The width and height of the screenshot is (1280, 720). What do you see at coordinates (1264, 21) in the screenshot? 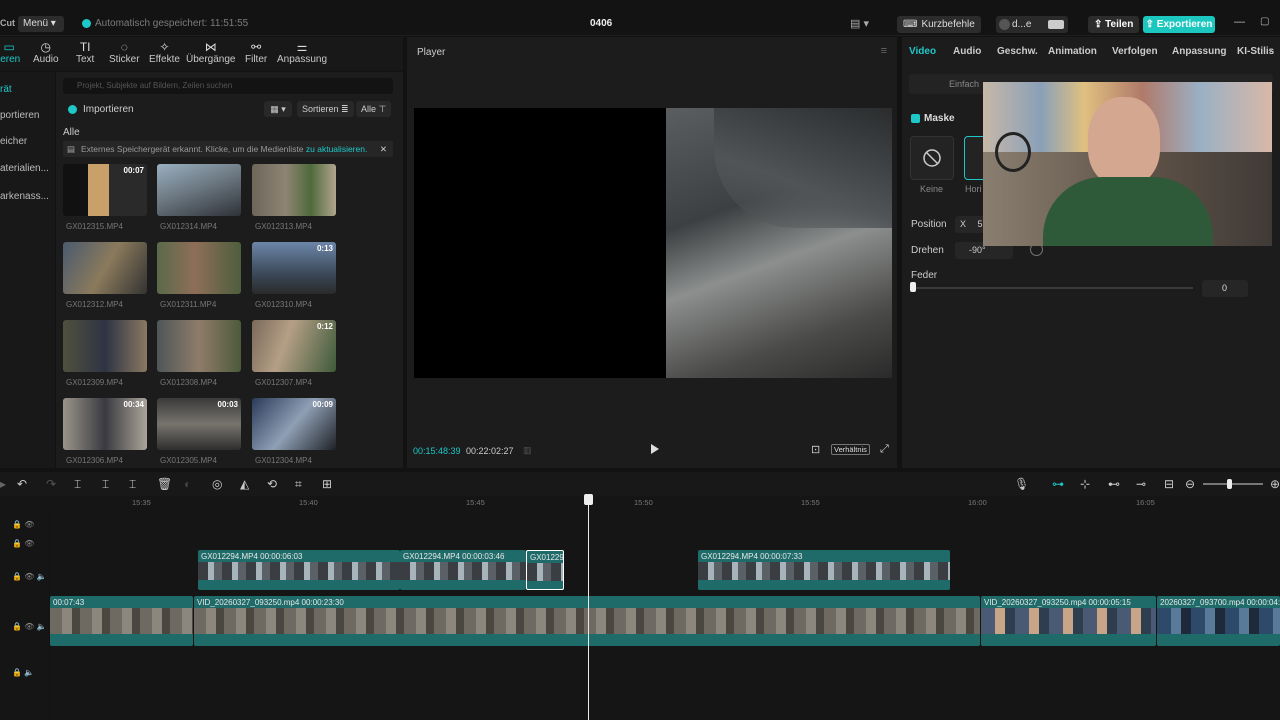
I see `maximize-icon: ▢` at bounding box center [1264, 21].